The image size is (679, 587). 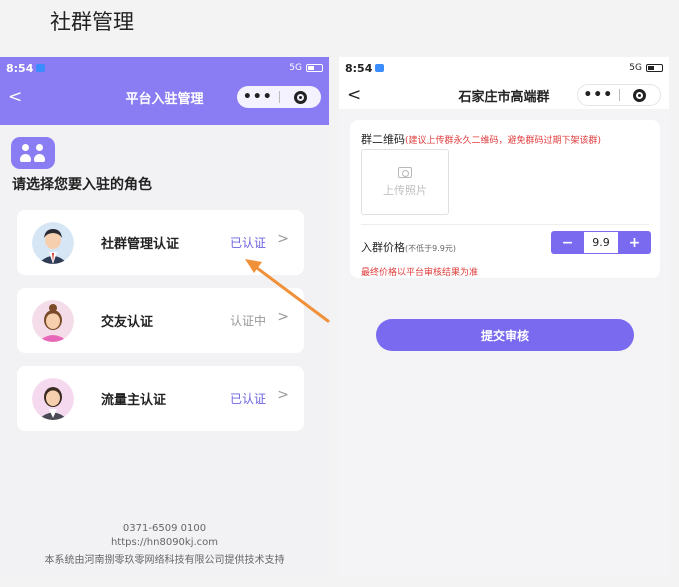 I want to click on footer-url: https://hn8090kj.com, so click(x=164, y=542).